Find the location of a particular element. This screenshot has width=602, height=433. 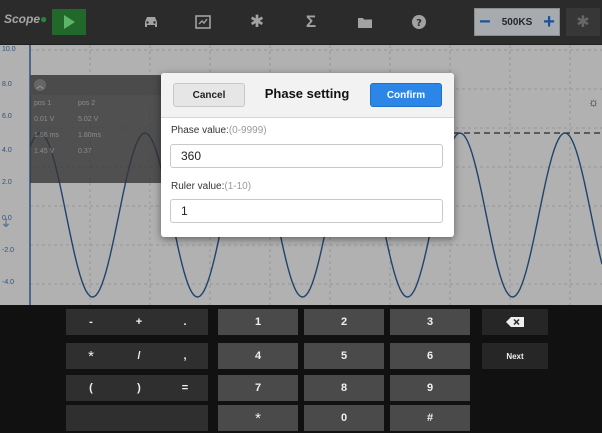

key-open-paren: ( is located at coordinates (91, 388).